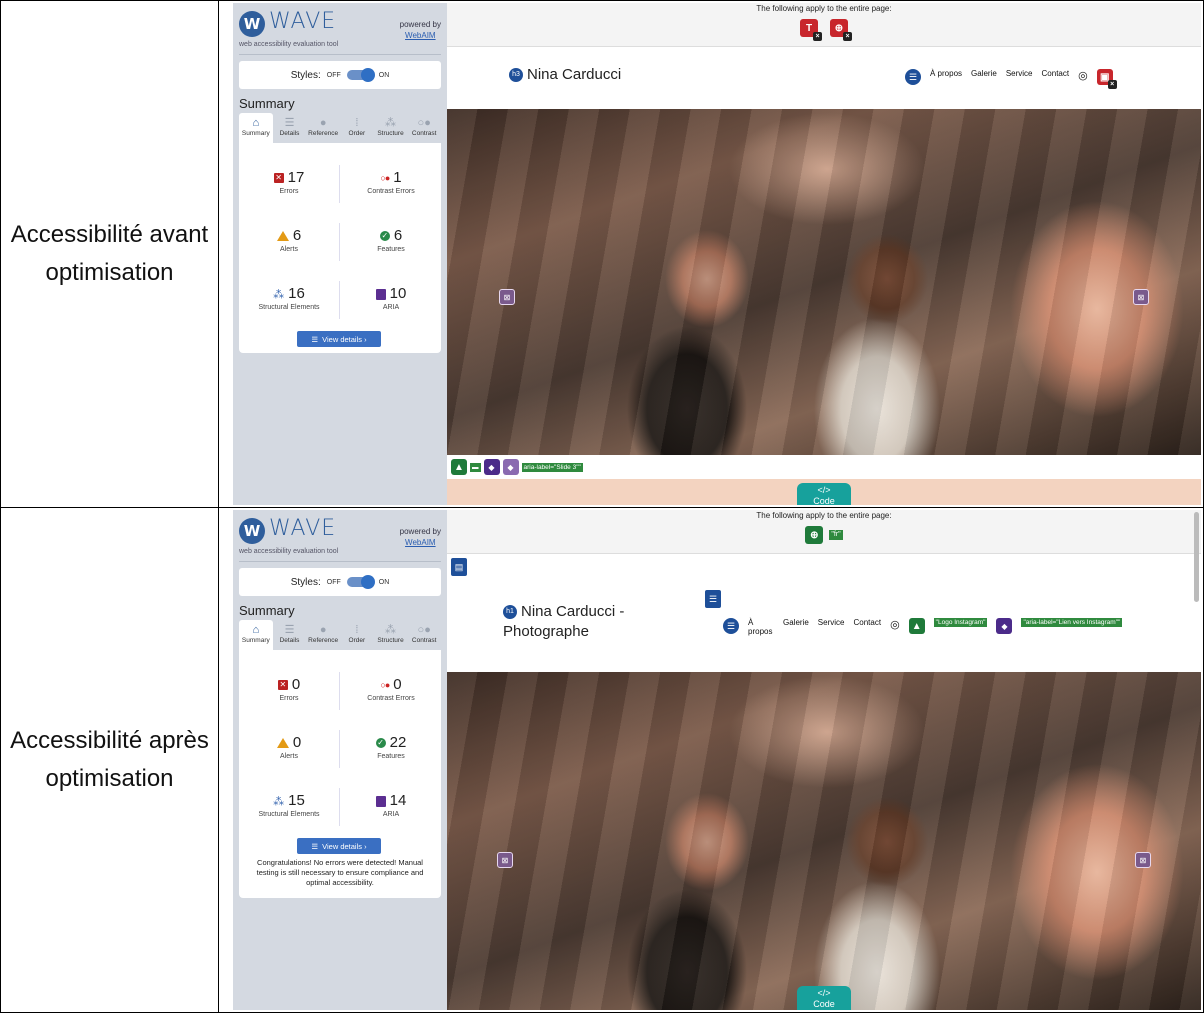 The height and width of the screenshot is (1013, 1204). I want to click on error-icon: ✕, so click(278, 178).